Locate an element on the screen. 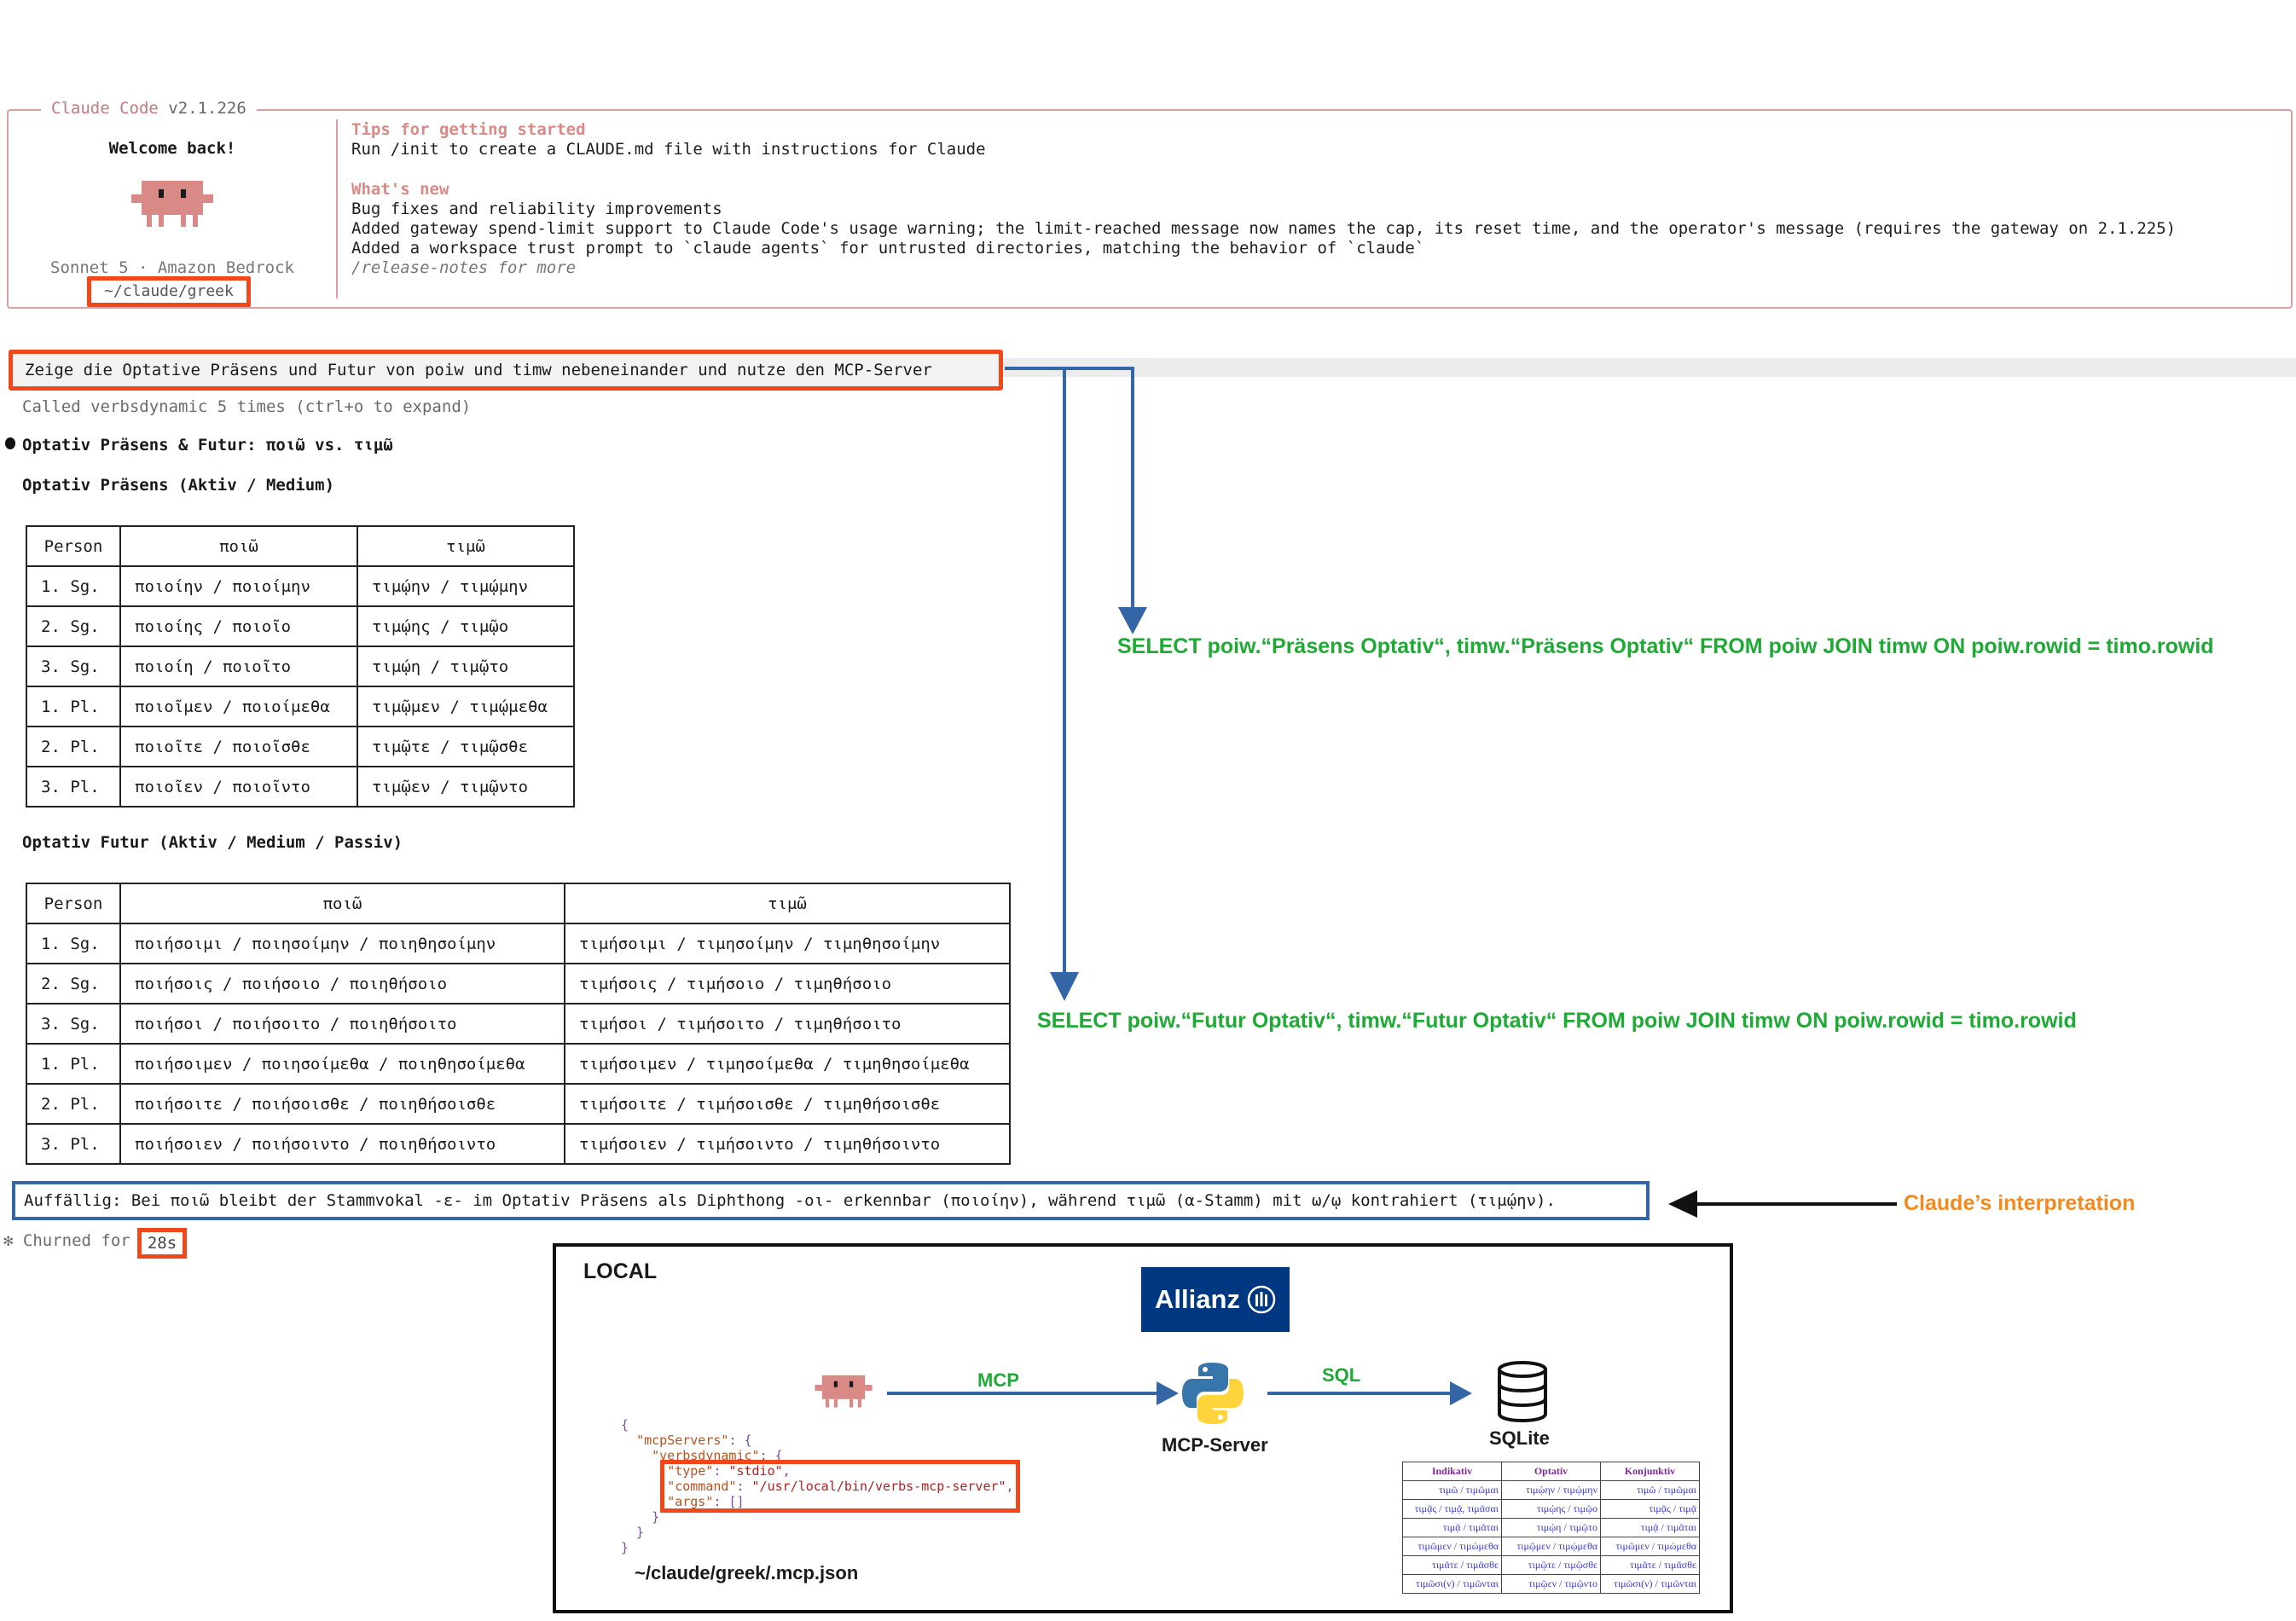  mcp-server-label: MCP-Server is located at coordinates (1215, 1445).